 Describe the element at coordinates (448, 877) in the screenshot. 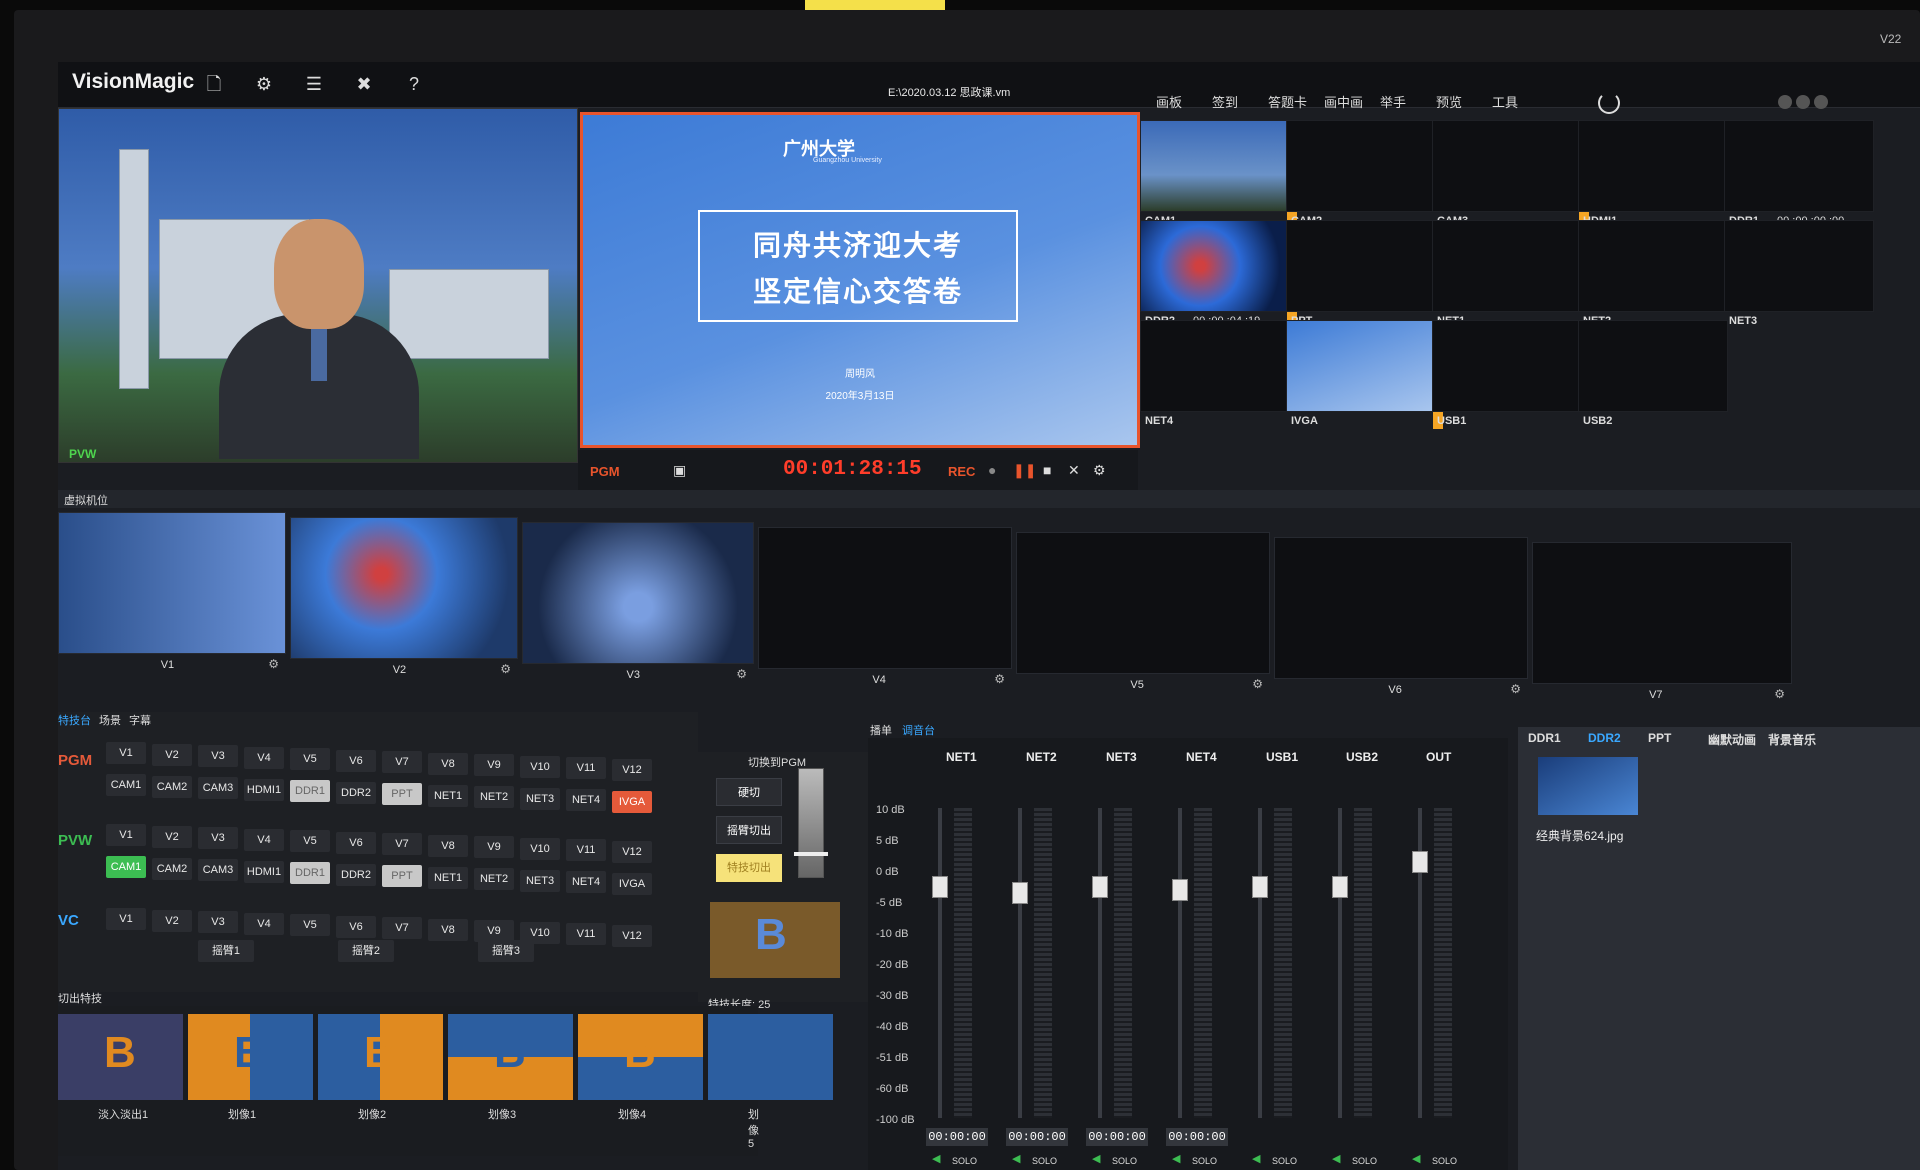

I see `pvw-src-net1: NET1` at that location.